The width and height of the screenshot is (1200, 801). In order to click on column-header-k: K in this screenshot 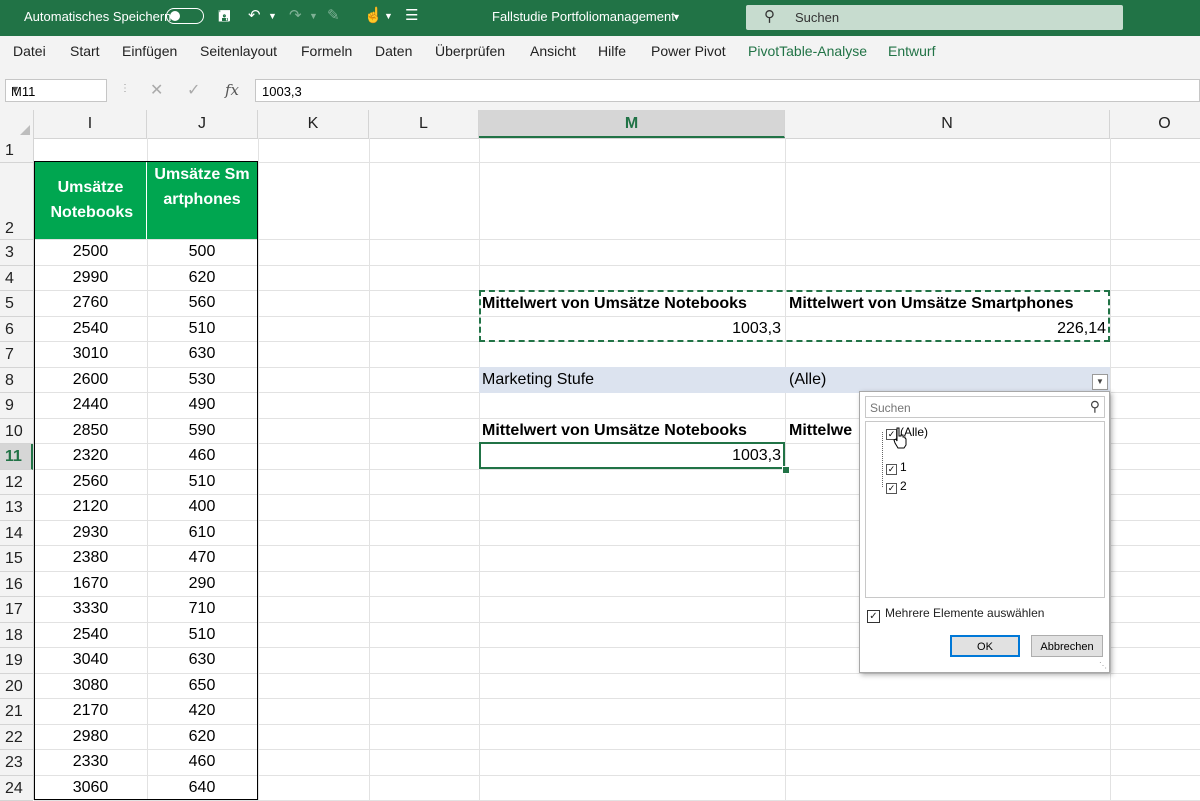, I will do `click(313, 124)`.